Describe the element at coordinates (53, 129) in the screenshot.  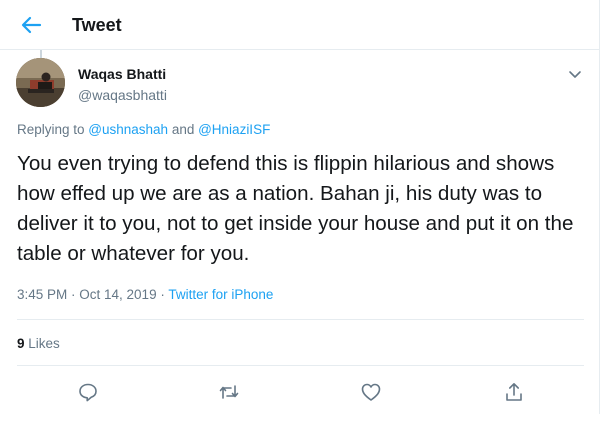
I see `replying-to-label: Replying to` at that location.